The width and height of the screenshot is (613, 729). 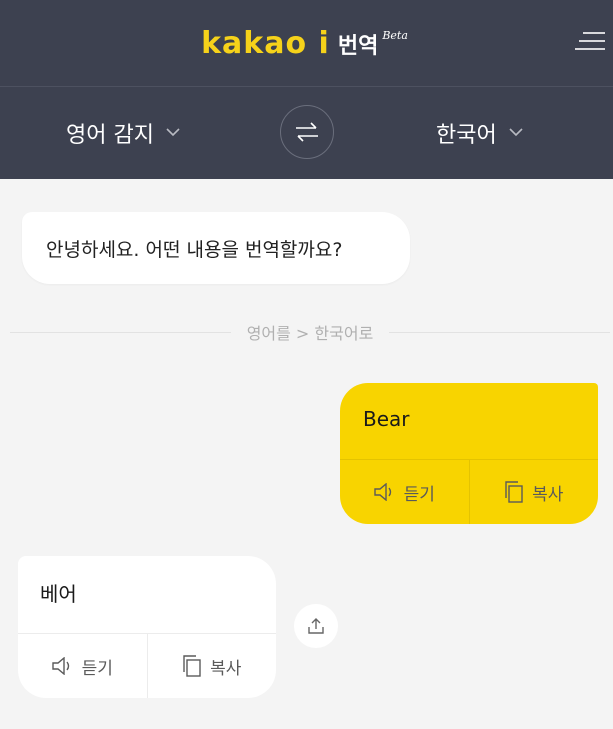 What do you see at coordinates (110, 135) in the screenshot?
I see `source-language-label: 영어 감지` at bounding box center [110, 135].